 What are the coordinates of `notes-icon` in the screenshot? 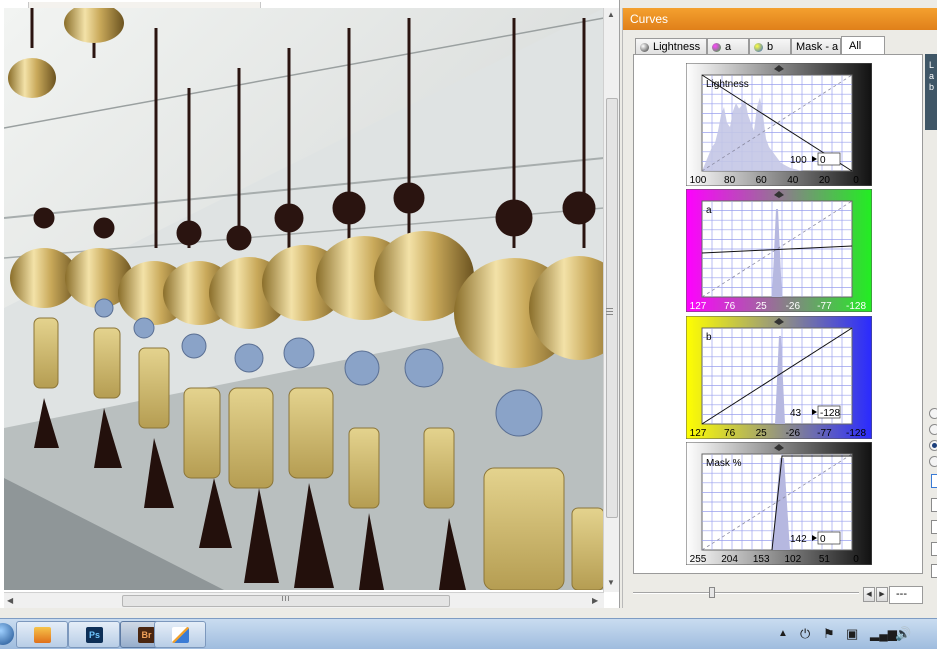 It's located at (180, 635).